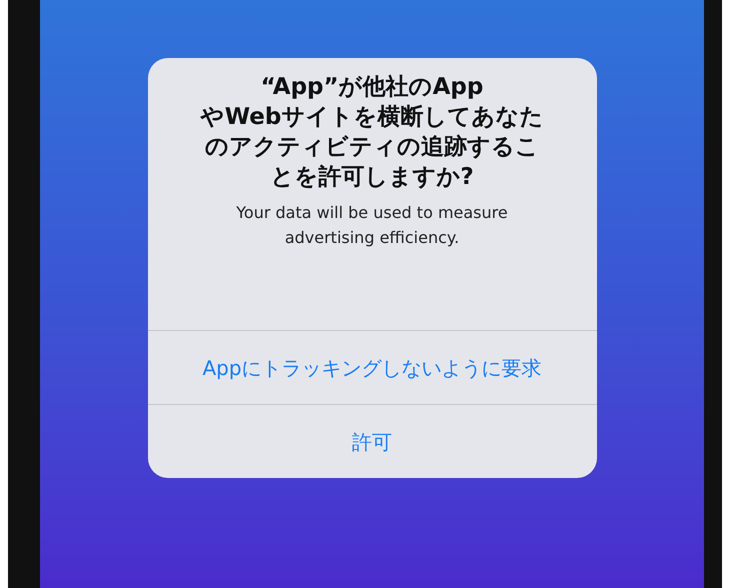 The height and width of the screenshot is (588, 729). What do you see at coordinates (372, 367) in the screenshot?
I see `dialog-button: Appにトラッキングしないように要求` at bounding box center [372, 367].